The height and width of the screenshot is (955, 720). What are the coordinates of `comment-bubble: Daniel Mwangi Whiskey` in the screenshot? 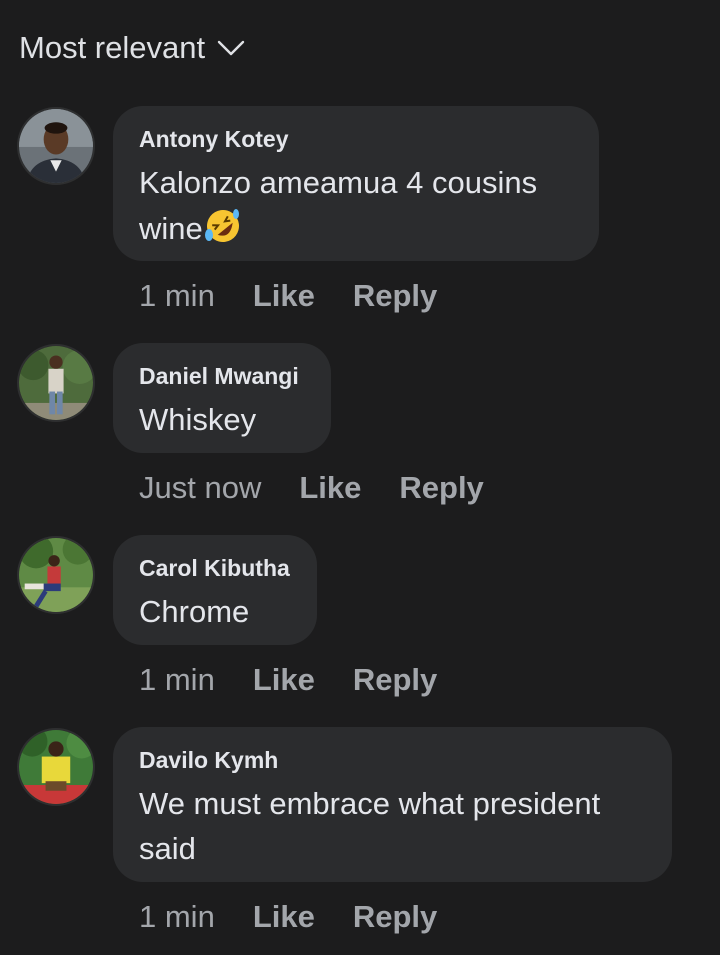 It's located at (222, 398).